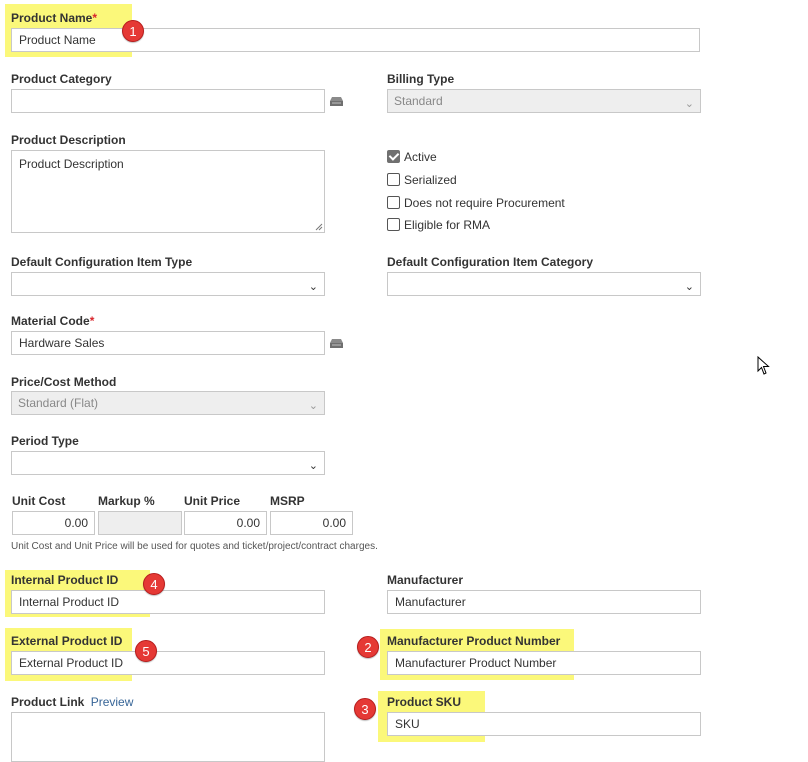 The width and height of the screenshot is (808, 762). What do you see at coordinates (140, 523) in the screenshot?
I see `markup-input` at bounding box center [140, 523].